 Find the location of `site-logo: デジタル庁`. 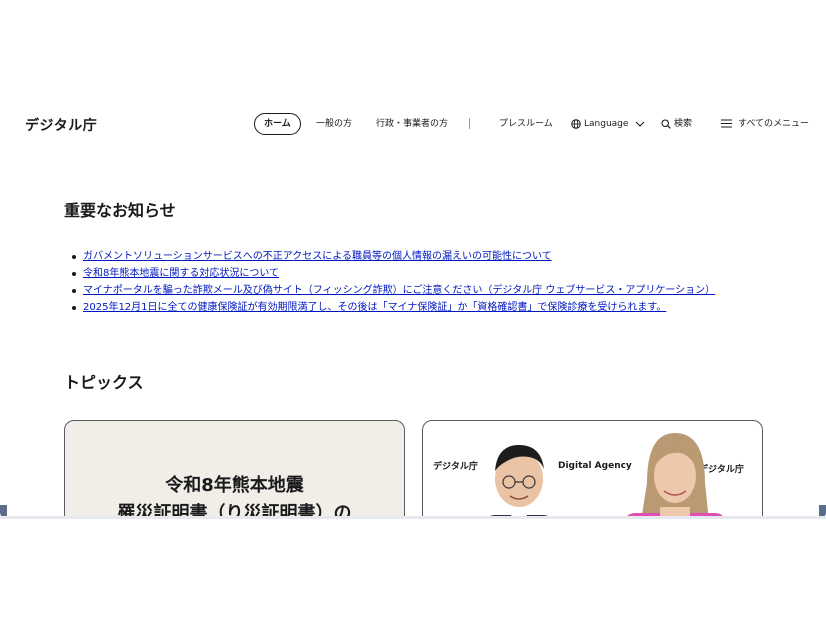

site-logo: デジタル庁 is located at coordinates (61, 125).